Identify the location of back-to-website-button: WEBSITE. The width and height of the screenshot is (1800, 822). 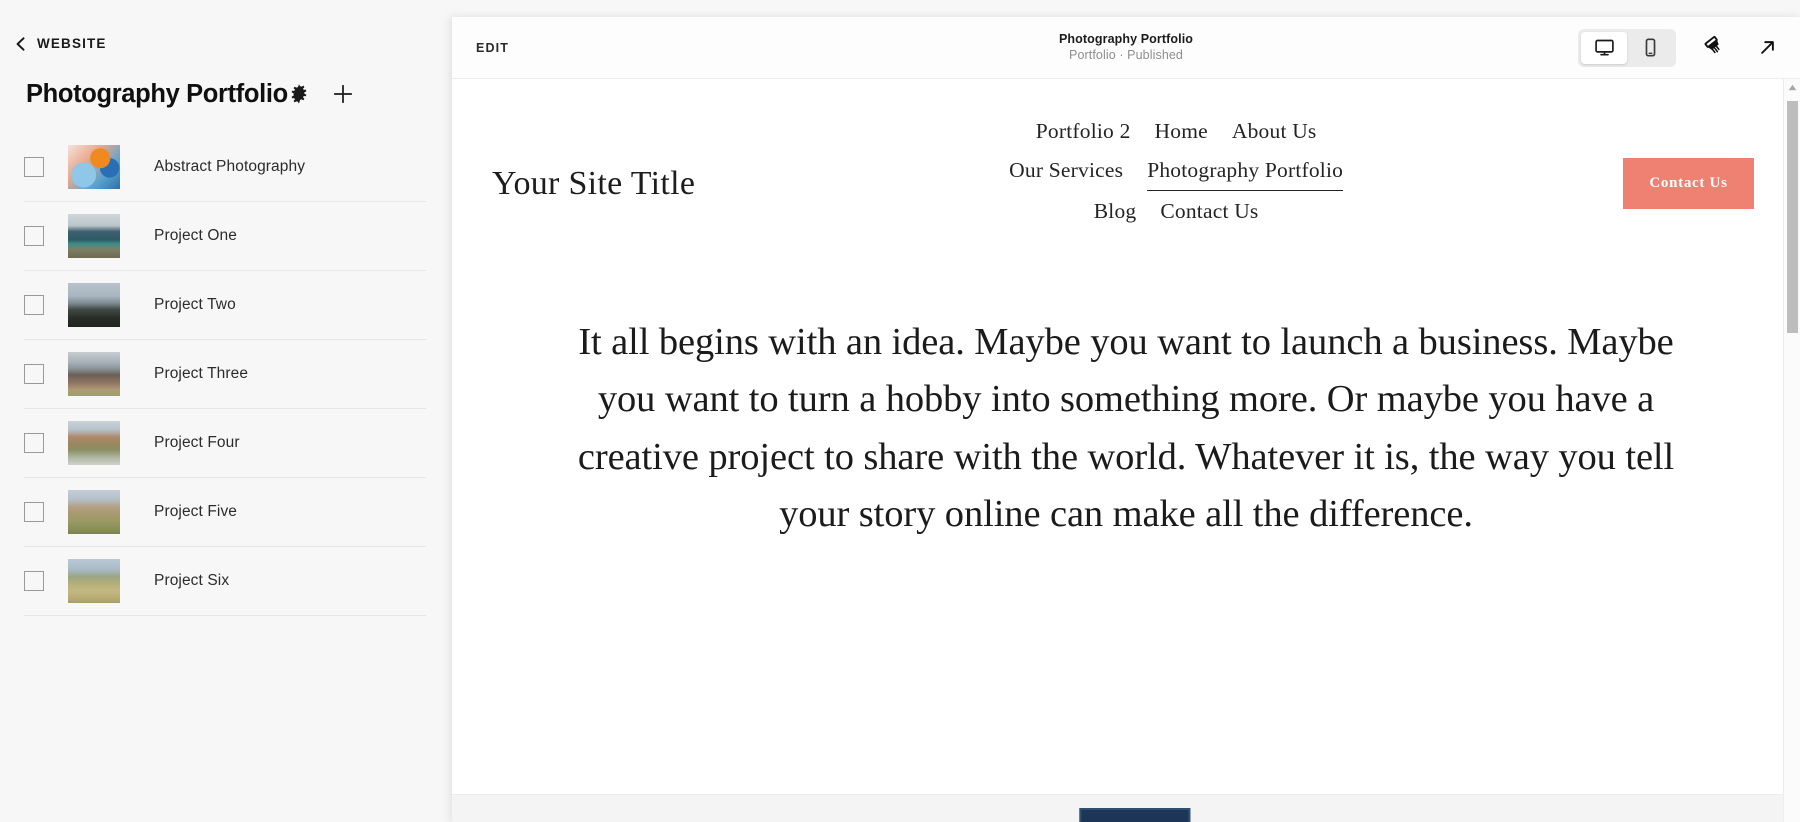
(53, 25).